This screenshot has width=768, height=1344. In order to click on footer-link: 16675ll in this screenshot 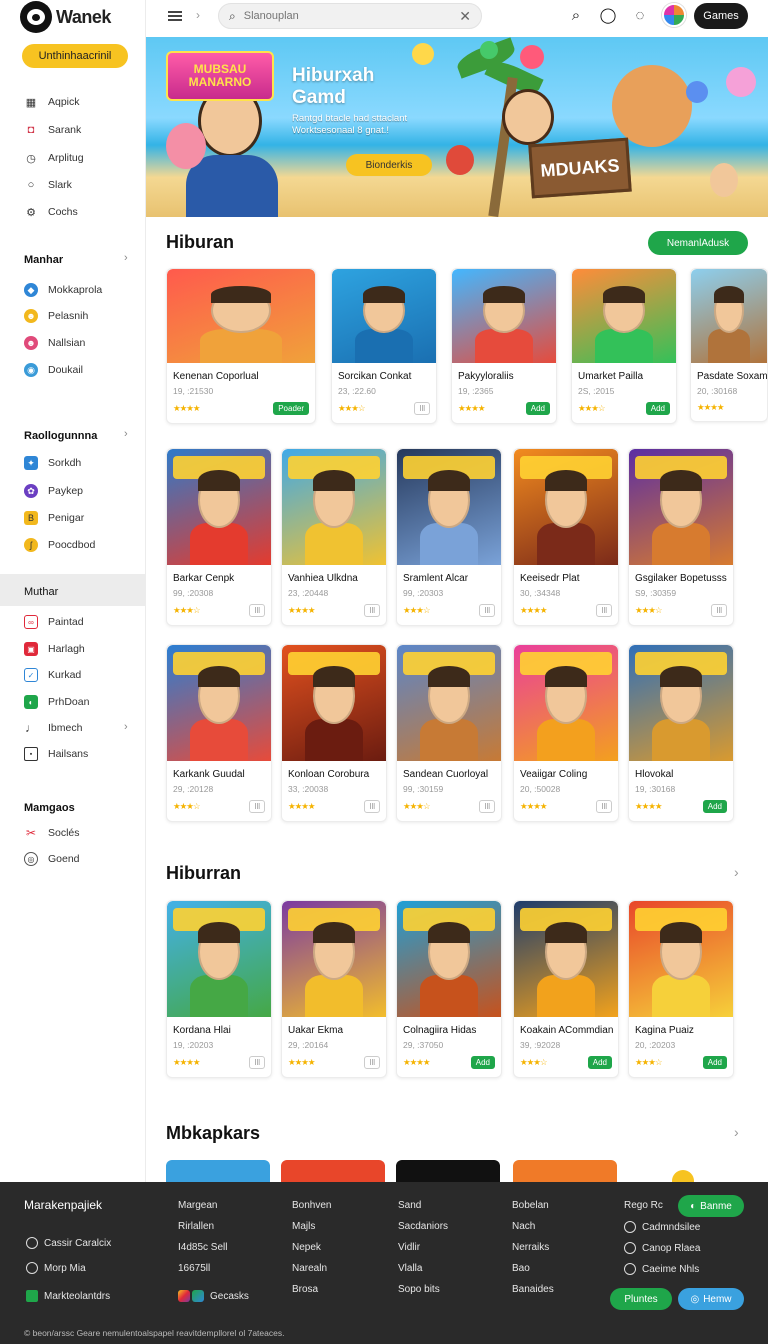, I will do `click(194, 1268)`.